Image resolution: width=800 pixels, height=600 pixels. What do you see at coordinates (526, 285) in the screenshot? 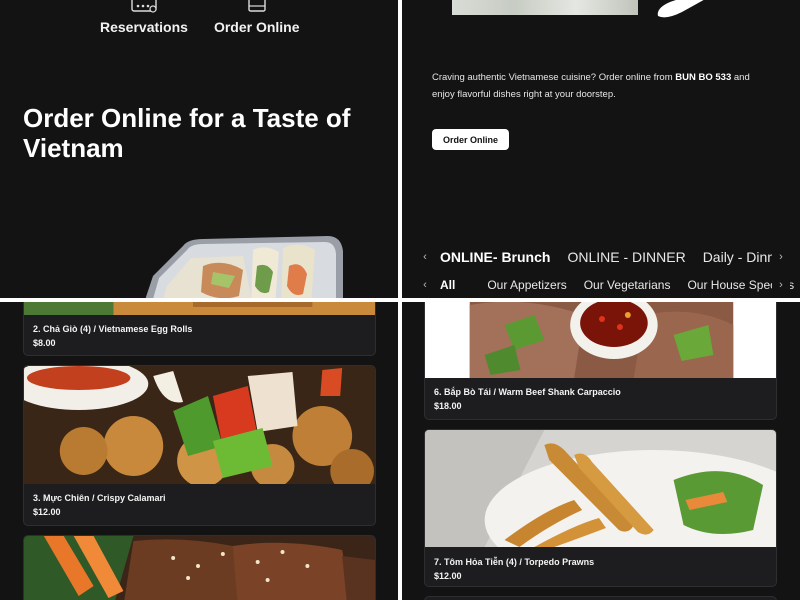
I see `tab-appetizers: Our Appetizers` at bounding box center [526, 285].